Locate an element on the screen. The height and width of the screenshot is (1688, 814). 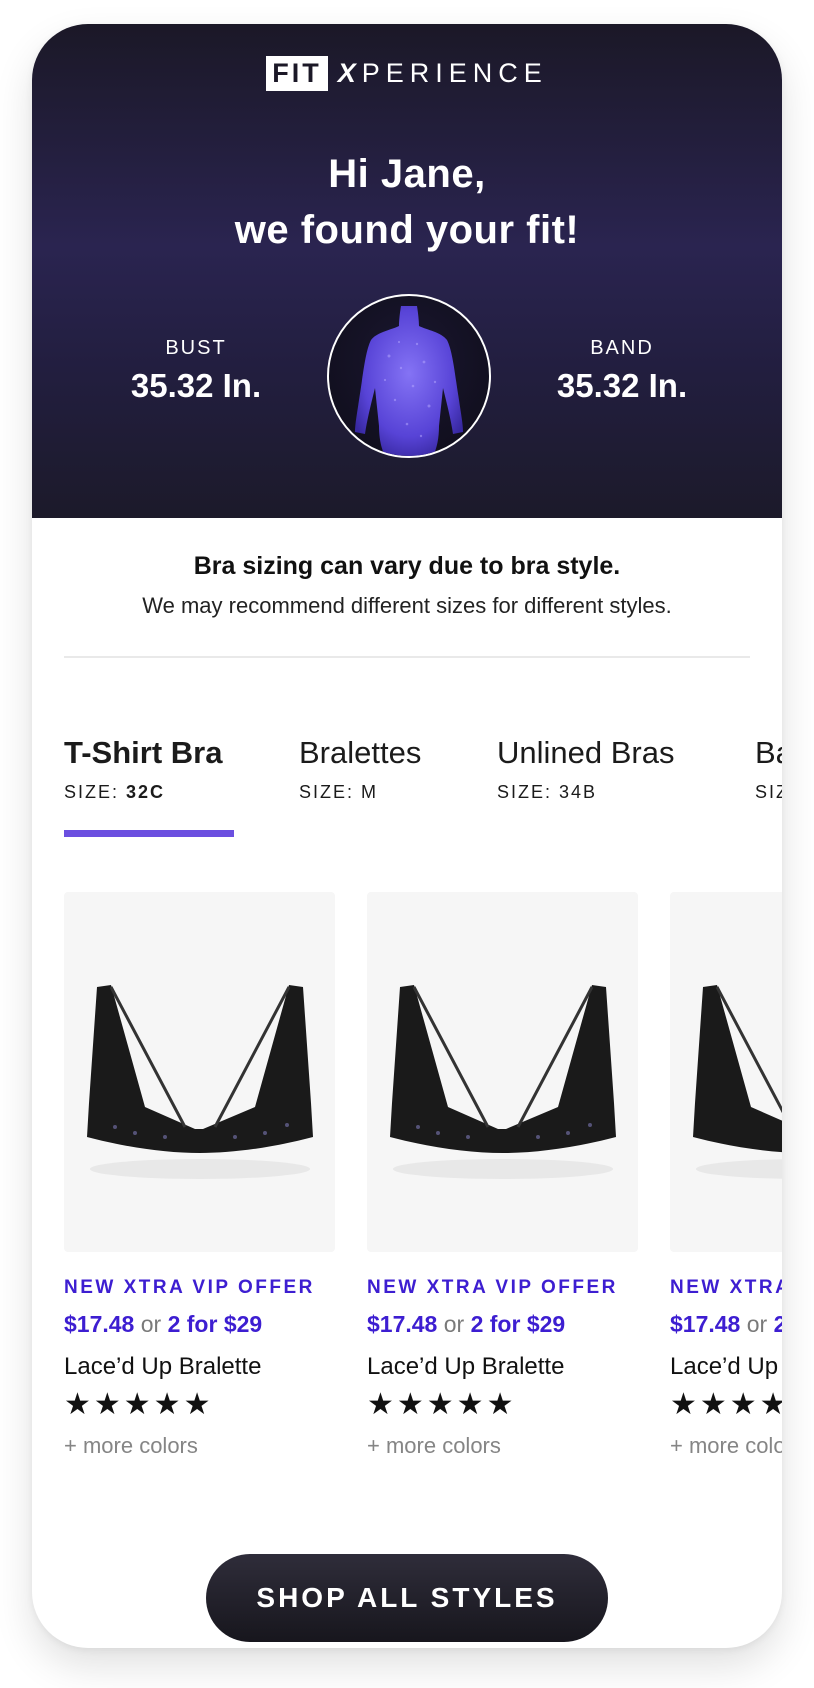
band-value: 35.32 In. is located at coordinates (622, 385).